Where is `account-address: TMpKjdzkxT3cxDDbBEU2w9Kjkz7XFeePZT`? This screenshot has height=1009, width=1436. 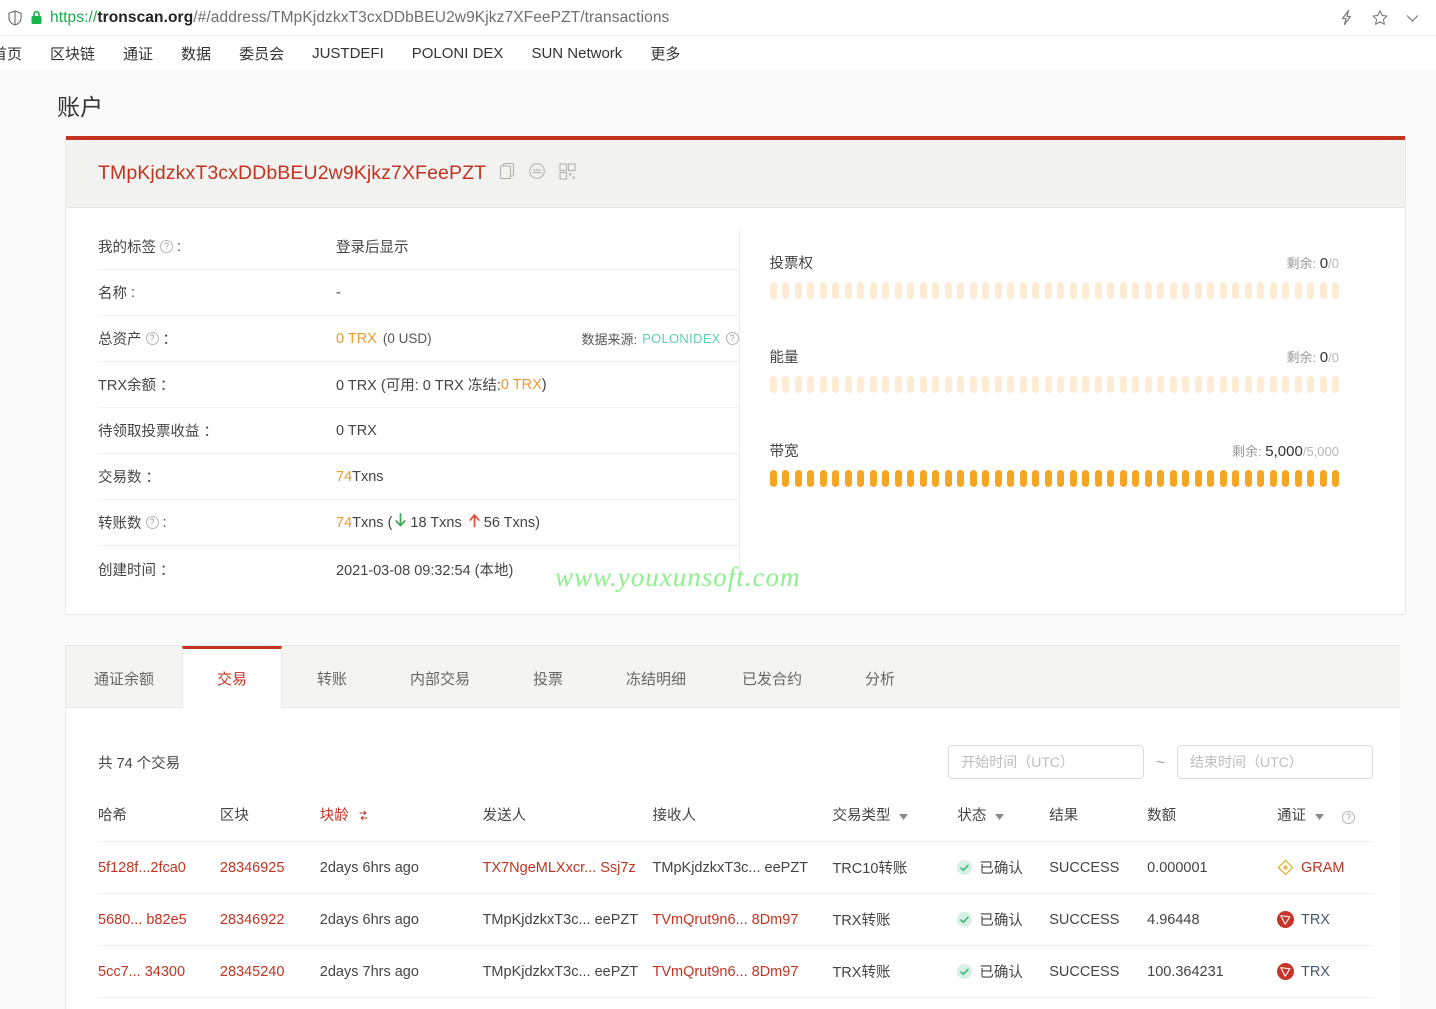 account-address: TMpKjdzkxT3cxDDbBEU2w9Kjkz7XFeePZT is located at coordinates (292, 173).